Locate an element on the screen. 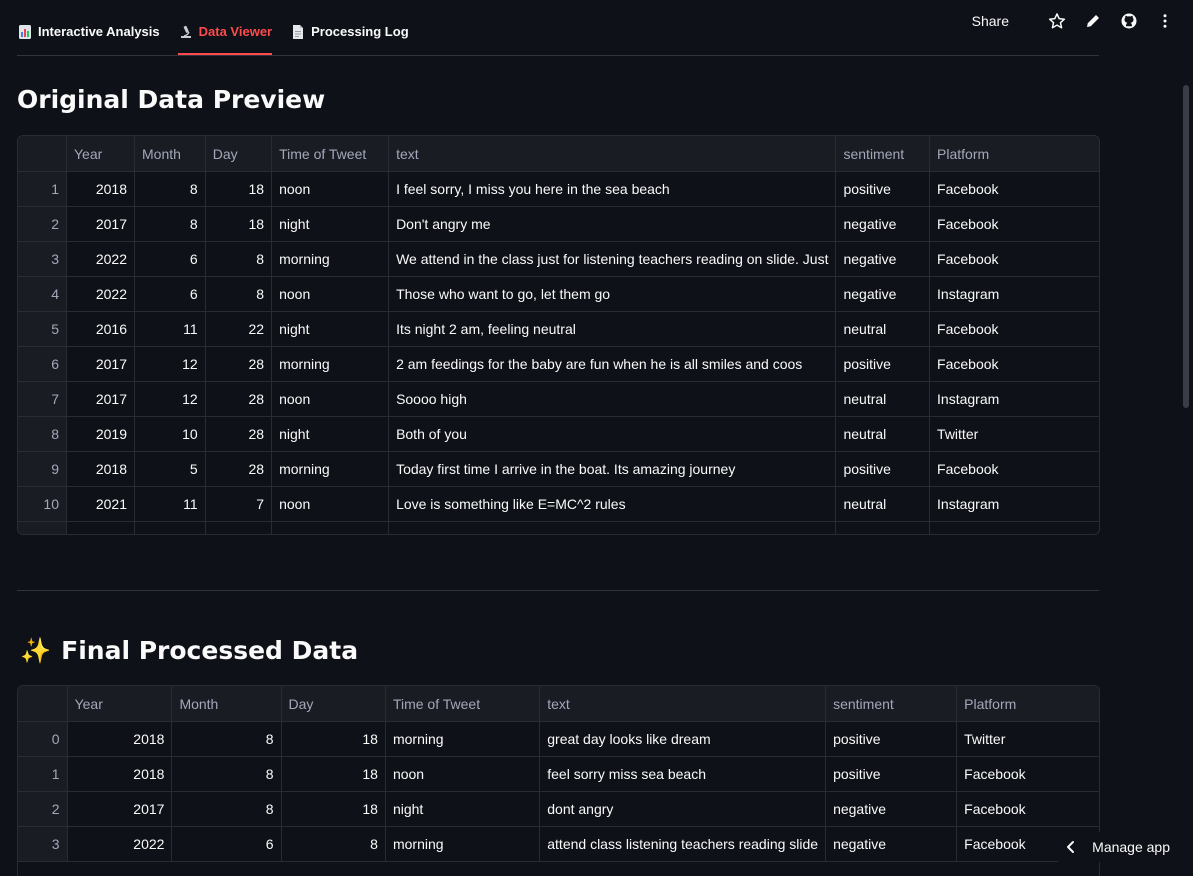 The width and height of the screenshot is (1193, 876). manage-app-button: Manage app is located at coordinates (1125, 847).